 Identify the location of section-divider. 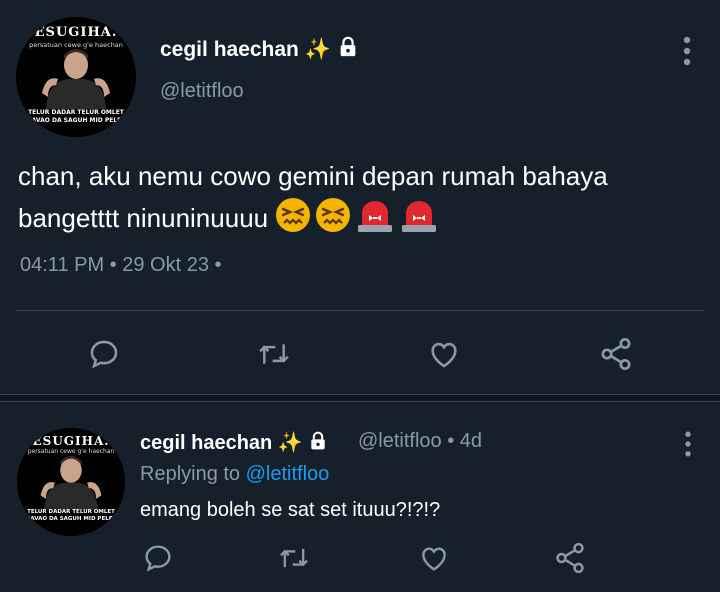
(360, 398).